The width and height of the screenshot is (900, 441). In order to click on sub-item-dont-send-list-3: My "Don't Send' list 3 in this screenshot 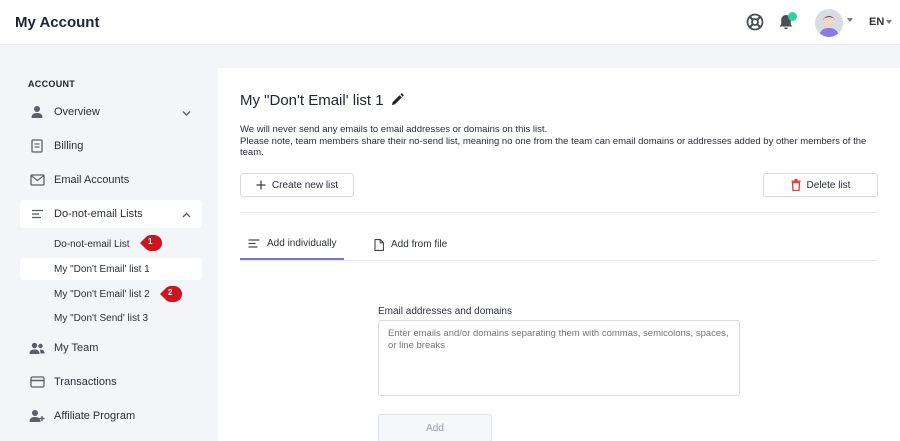, I will do `click(111, 318)`.